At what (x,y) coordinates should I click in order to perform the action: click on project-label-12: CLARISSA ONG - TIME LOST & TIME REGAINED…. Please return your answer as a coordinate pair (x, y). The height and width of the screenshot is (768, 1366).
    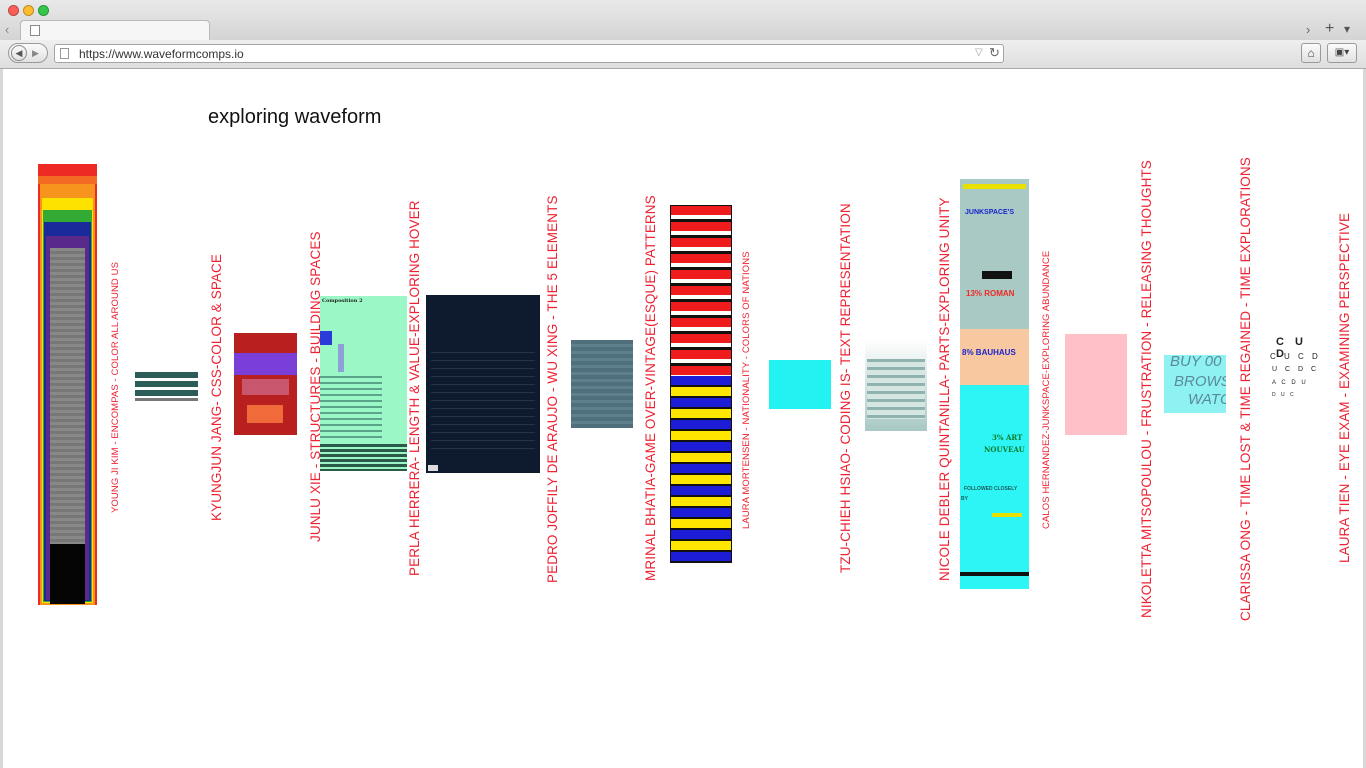
    Looking at the image, I should click on (1246, 389).